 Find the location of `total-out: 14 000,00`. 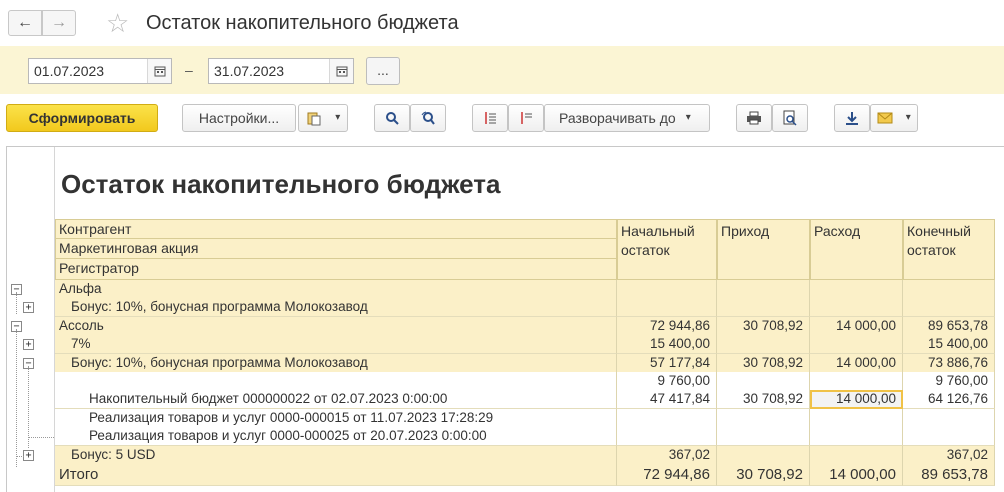

total-out: 14 000,00 is located at coordinates (856, 475).